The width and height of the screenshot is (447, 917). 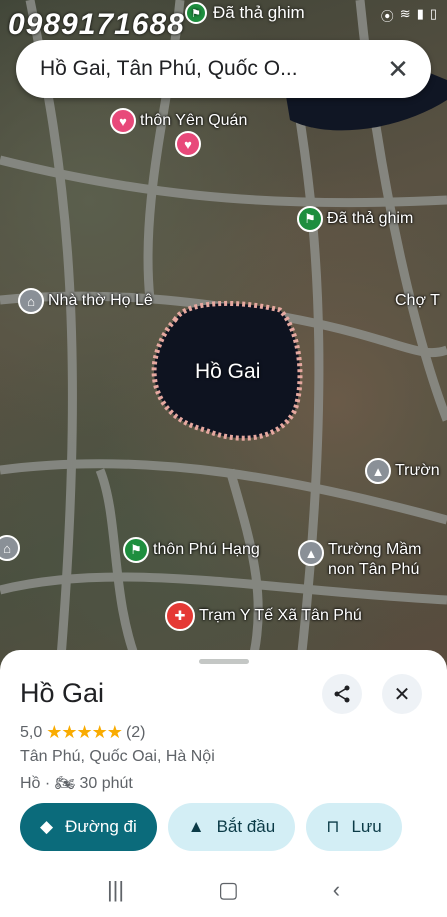 I want to click on start-label: Bắt đầu, so click(x=246, y=826).